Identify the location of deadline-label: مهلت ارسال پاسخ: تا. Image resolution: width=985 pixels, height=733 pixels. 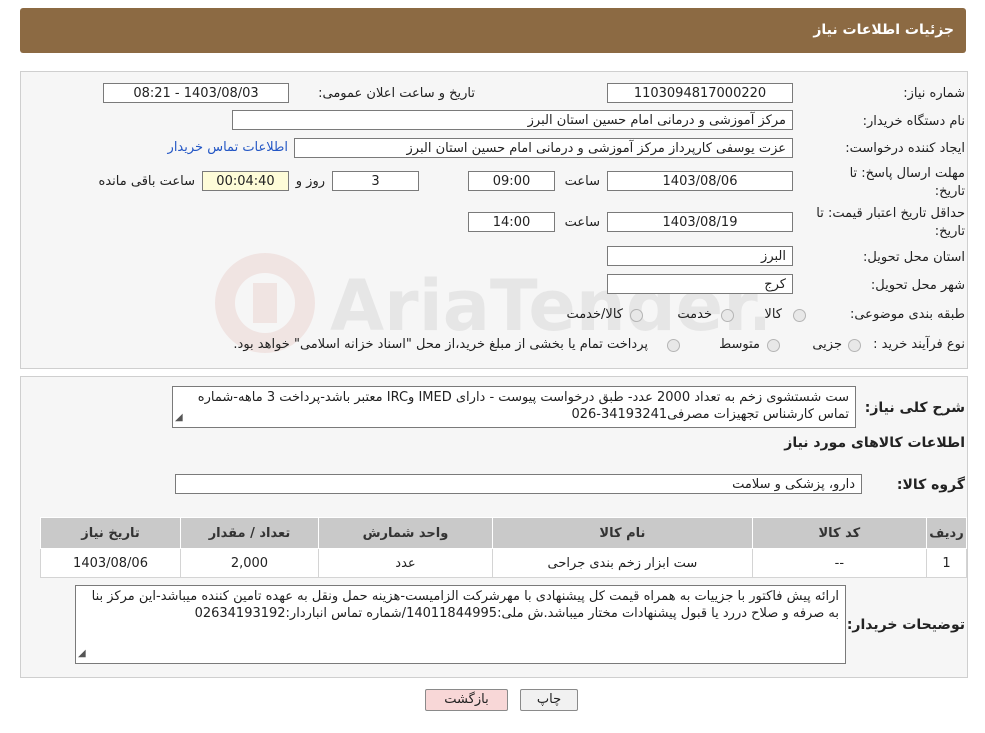
(907, 173).